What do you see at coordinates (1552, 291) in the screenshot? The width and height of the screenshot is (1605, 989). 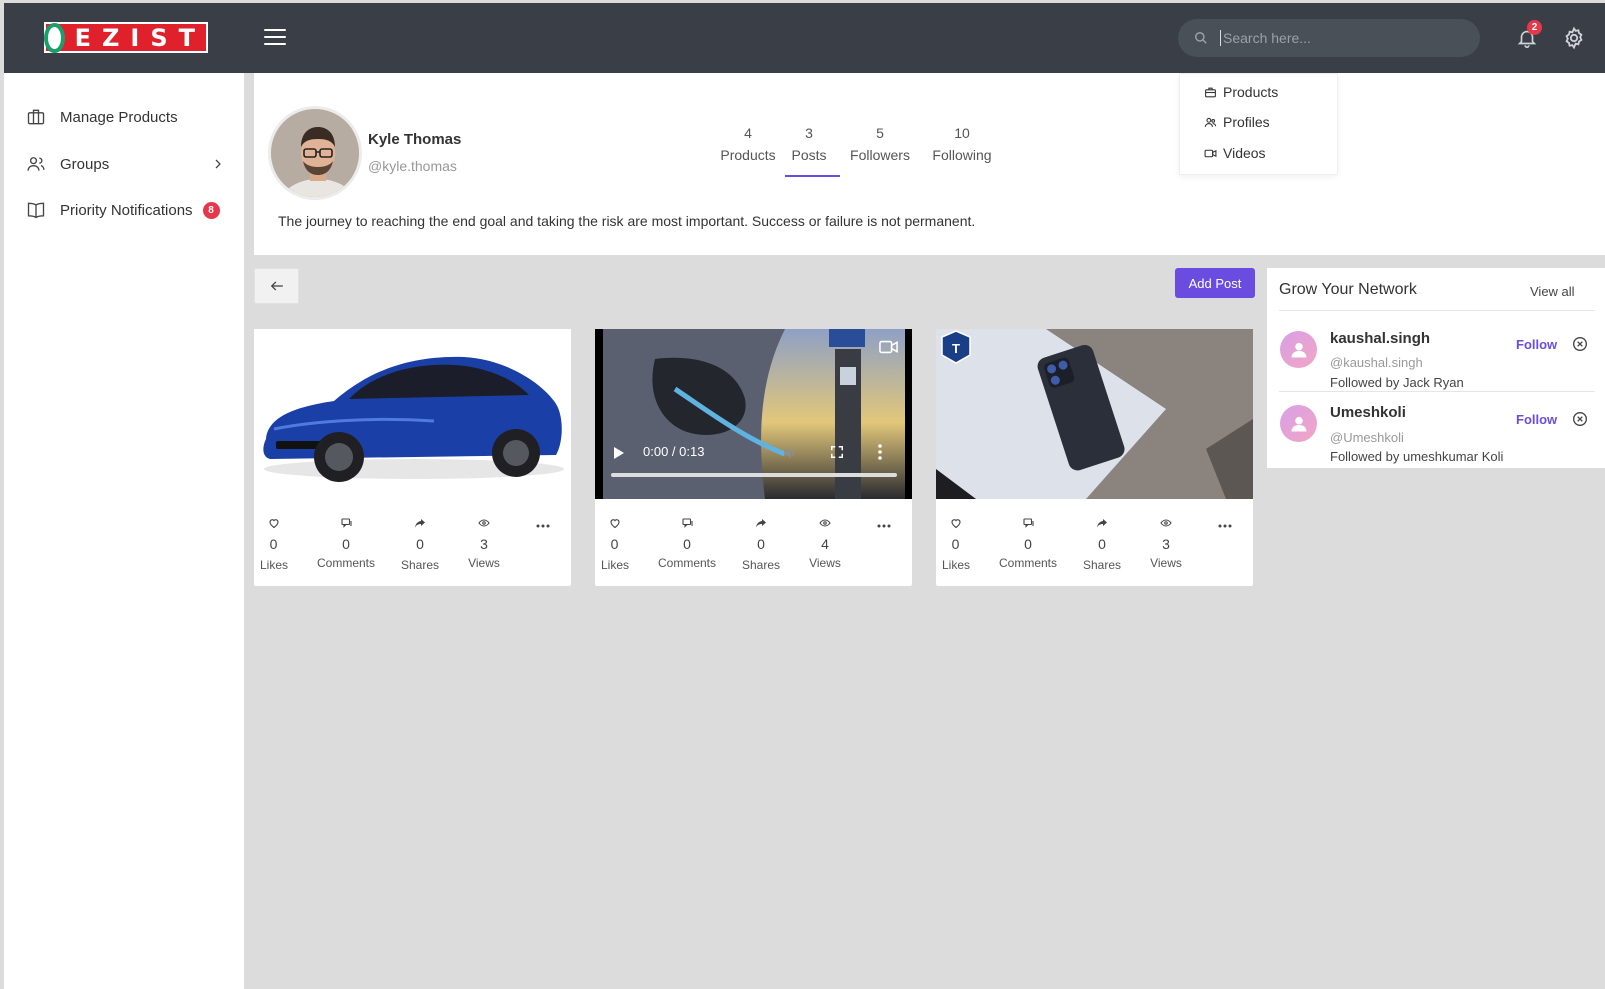 I see `view-all-link: View all` at bounding box center [1552, 291].